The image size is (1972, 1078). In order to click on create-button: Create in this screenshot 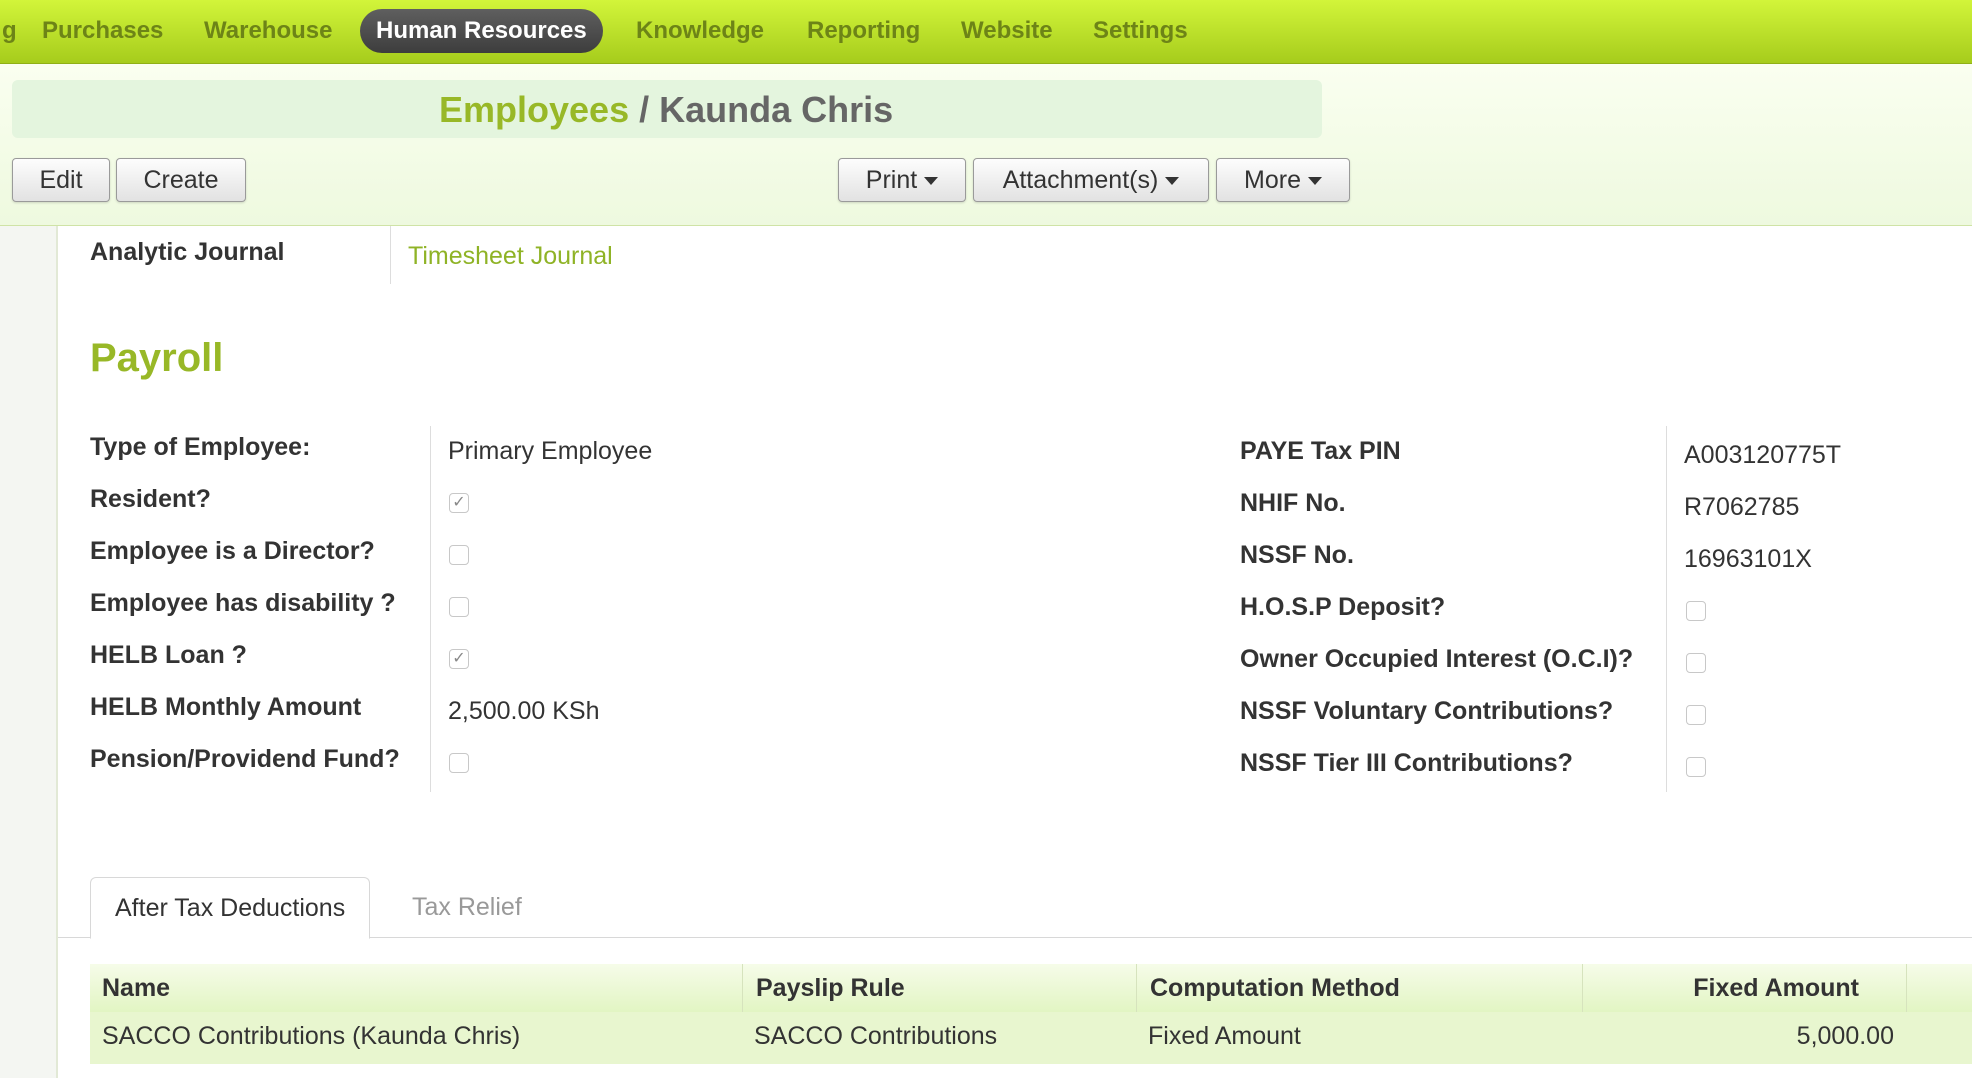, I will do `click(181, 180)`.